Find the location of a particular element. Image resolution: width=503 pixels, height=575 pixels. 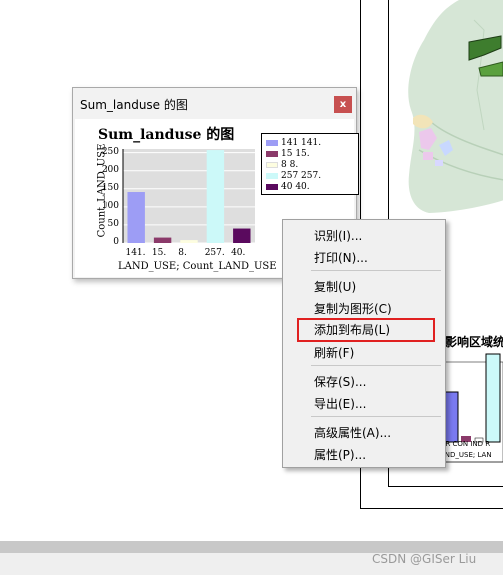

legend-item: 257 257. is located at coordinates (293, 176).